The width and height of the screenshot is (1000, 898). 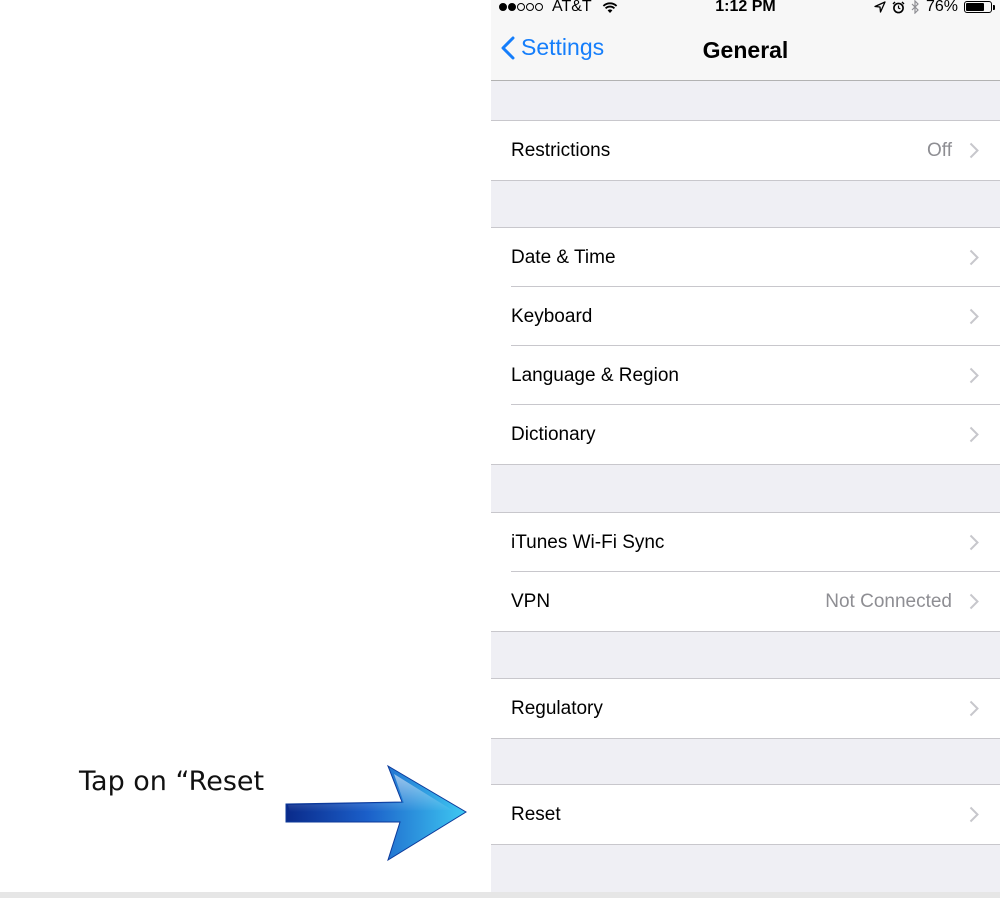 I want to click on battery-percent: 76%, so click(x=941, y=7).